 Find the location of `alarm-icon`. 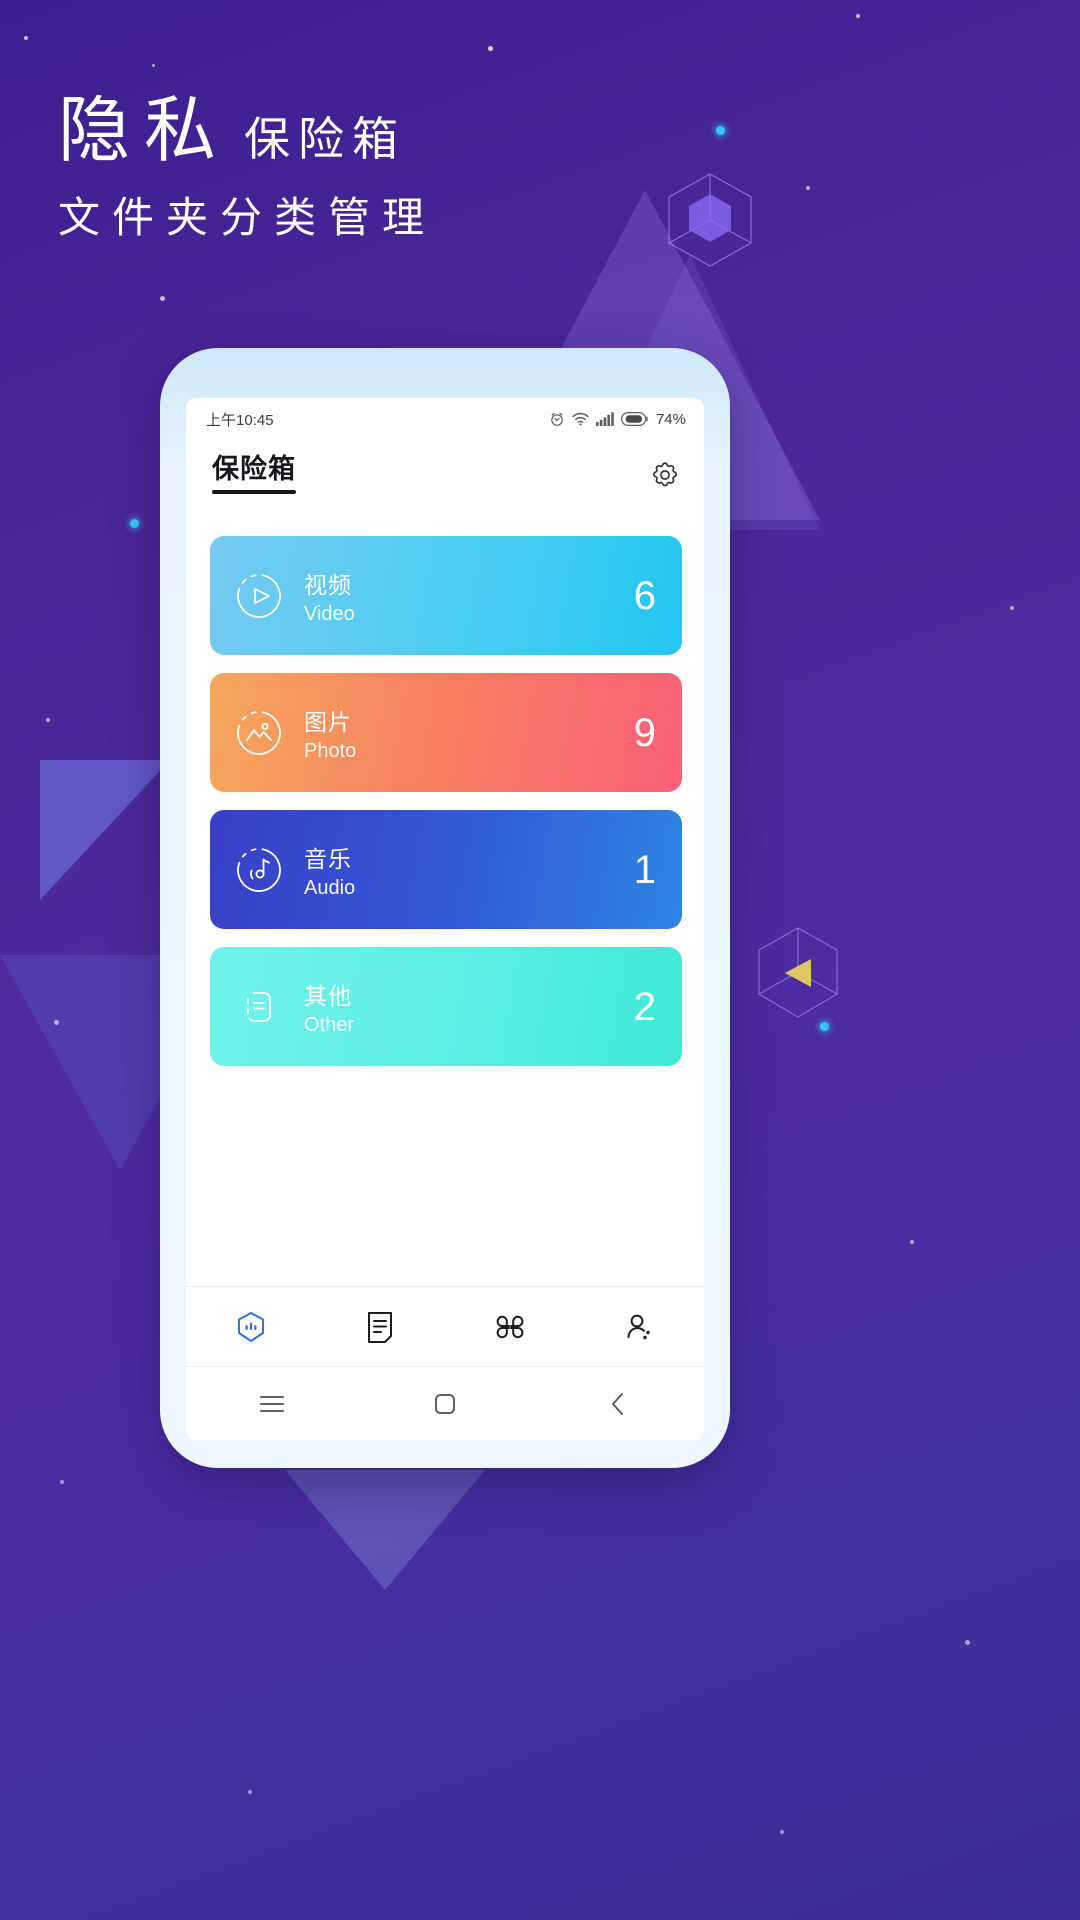

alarm-icon is located at coordinates (557, 419).